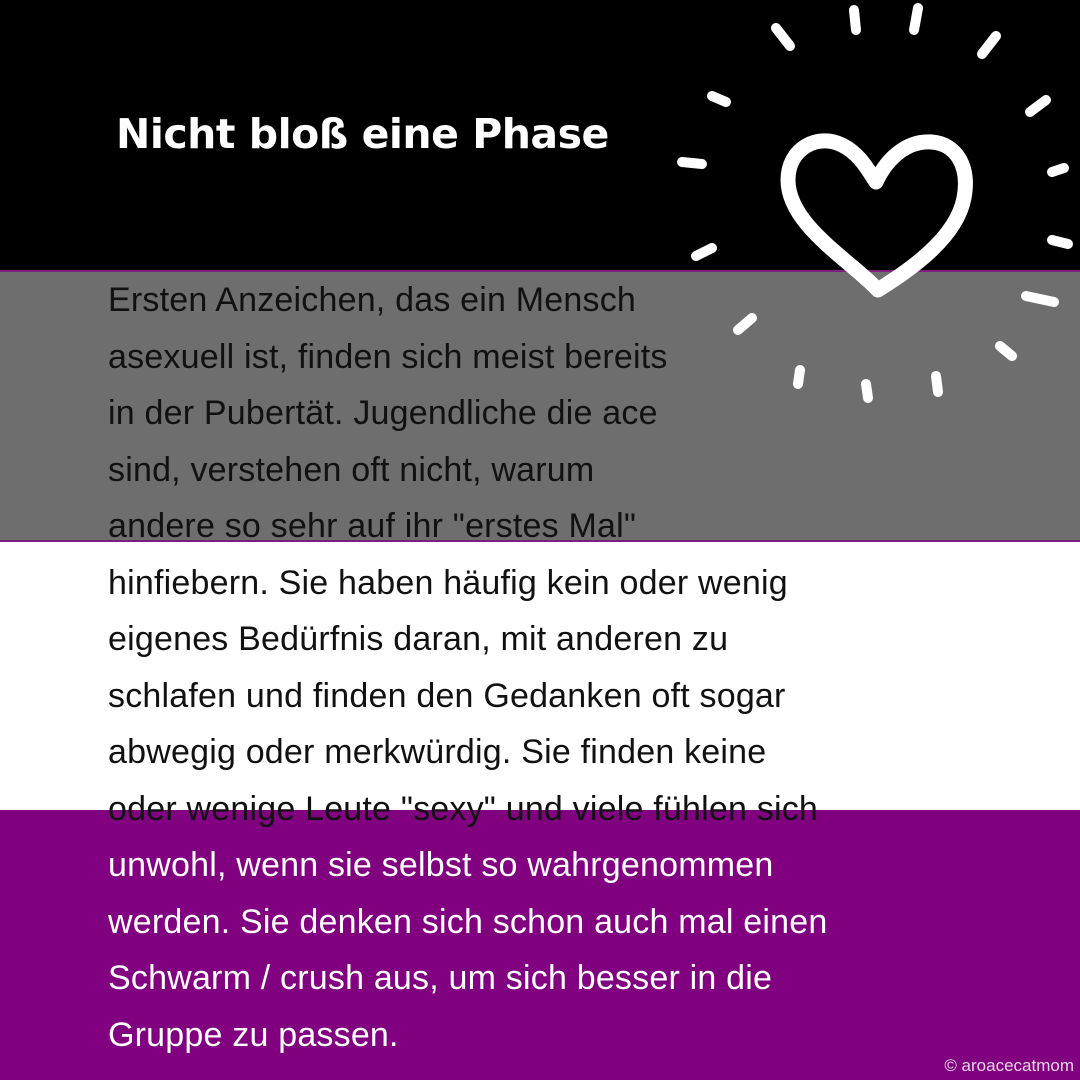 The image size is (1080, 1080). I want to click on copyright-notice: © aroacecatmom, so click(1009, 1065).